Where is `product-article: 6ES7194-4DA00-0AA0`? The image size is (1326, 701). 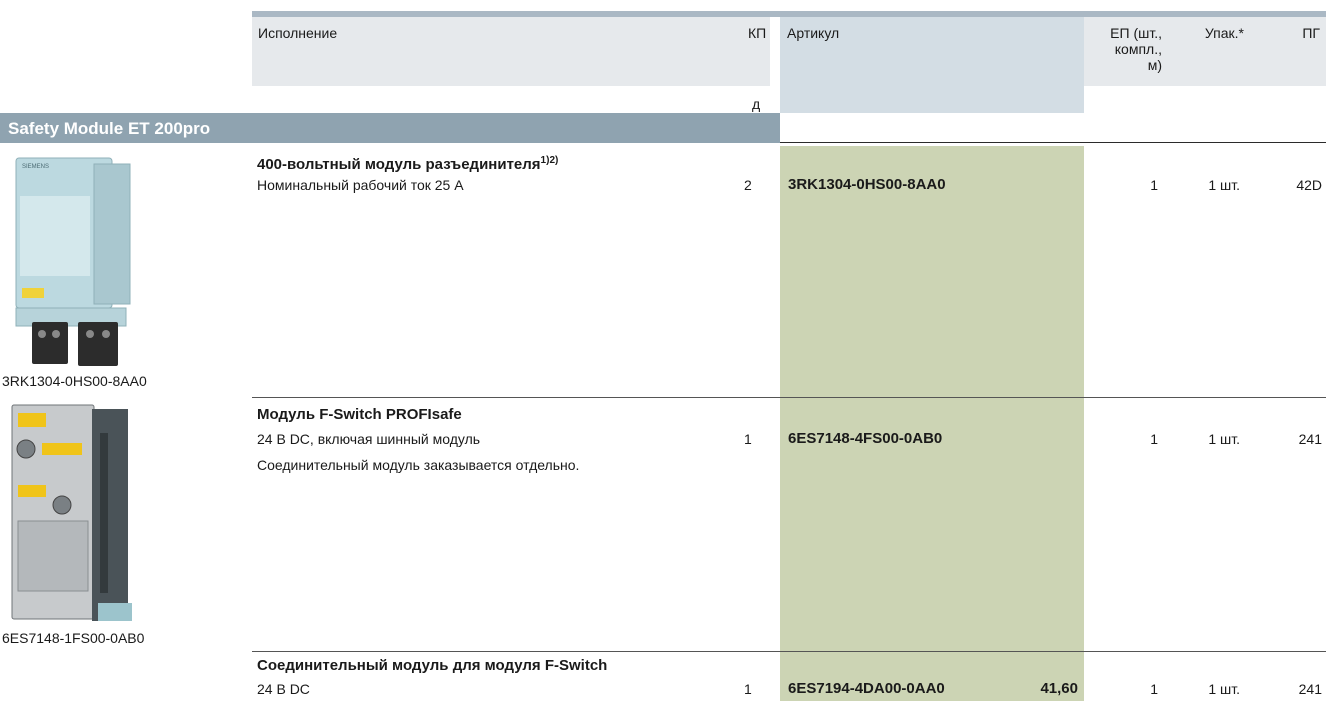 product-article: 6ES7194-4DA00-0AA0 is located at coordinates (866, 688).